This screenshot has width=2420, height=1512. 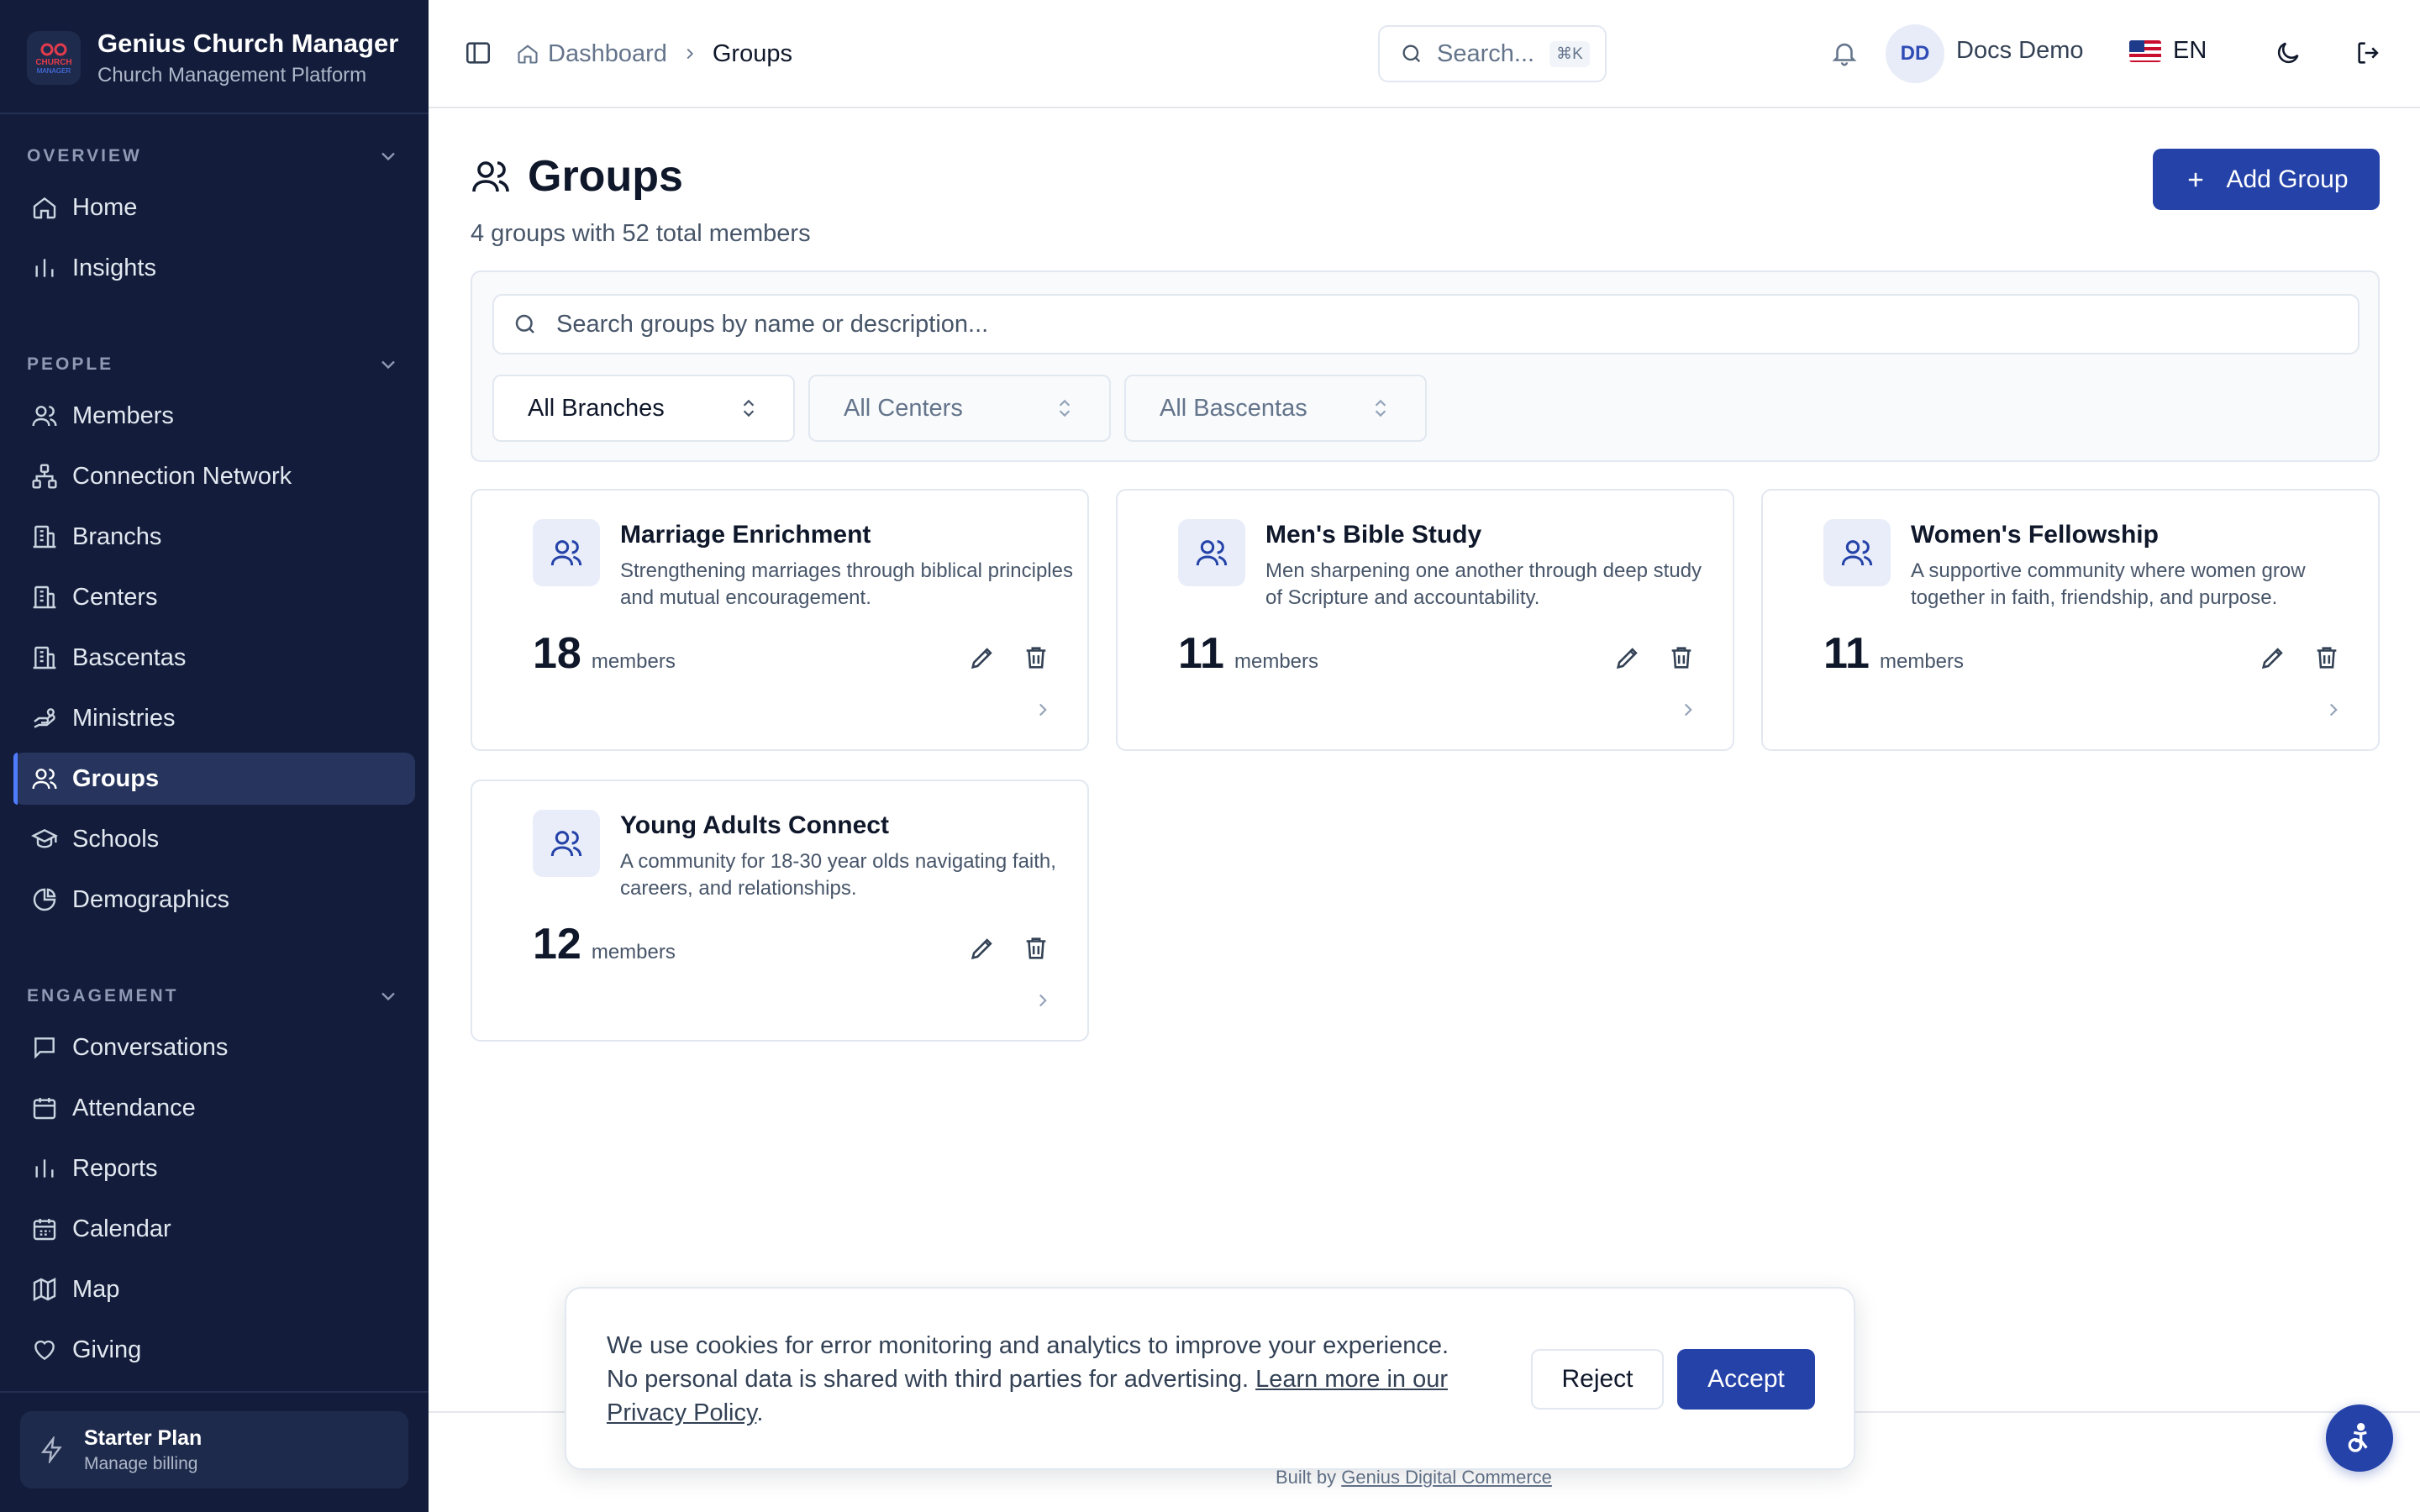 What do you see at coordinates (214, 839) in the screenshot?
I see `sidebar-item-schools: Schools` at bounding box center [214, 839].